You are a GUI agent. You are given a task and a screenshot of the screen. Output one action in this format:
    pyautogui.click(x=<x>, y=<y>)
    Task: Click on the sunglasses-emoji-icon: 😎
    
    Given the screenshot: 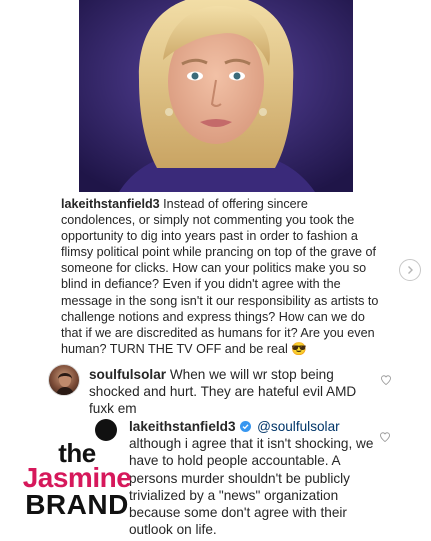 What is the action you would take?
    pyautogui.click(x=299, y=348)
    